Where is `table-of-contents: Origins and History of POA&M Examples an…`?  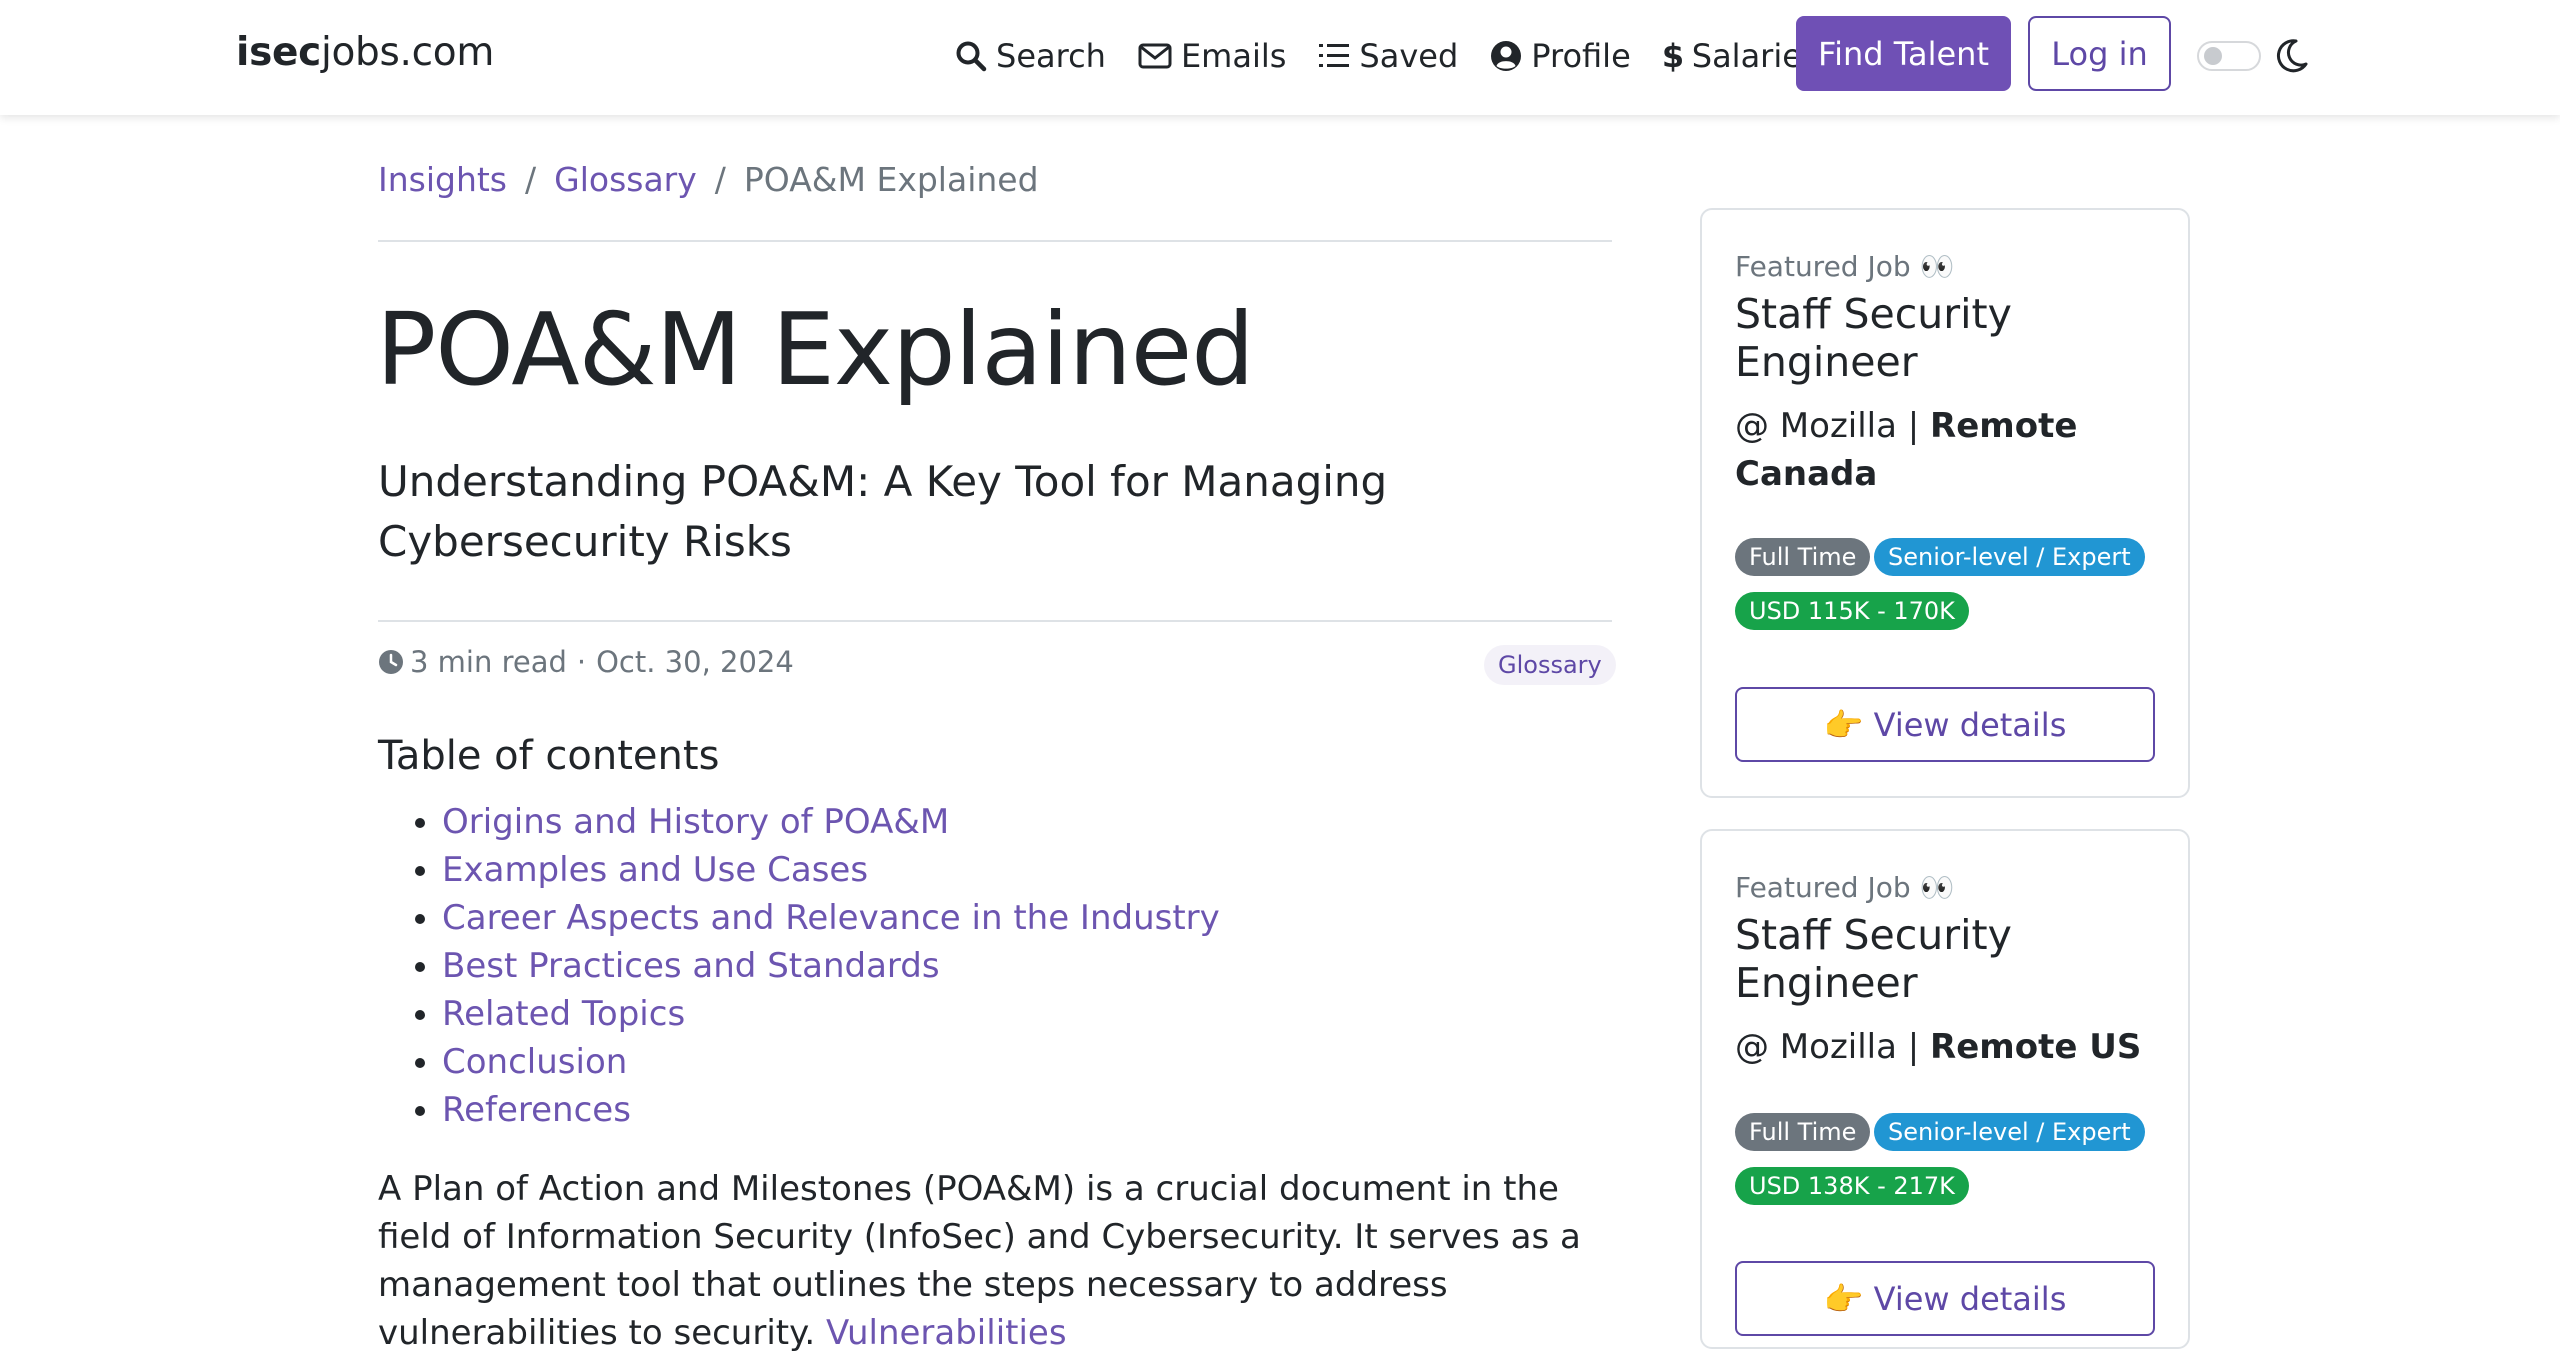 table-of-contents: Origins and History of POA&M Examples an… is located at coordinates (799, 966).